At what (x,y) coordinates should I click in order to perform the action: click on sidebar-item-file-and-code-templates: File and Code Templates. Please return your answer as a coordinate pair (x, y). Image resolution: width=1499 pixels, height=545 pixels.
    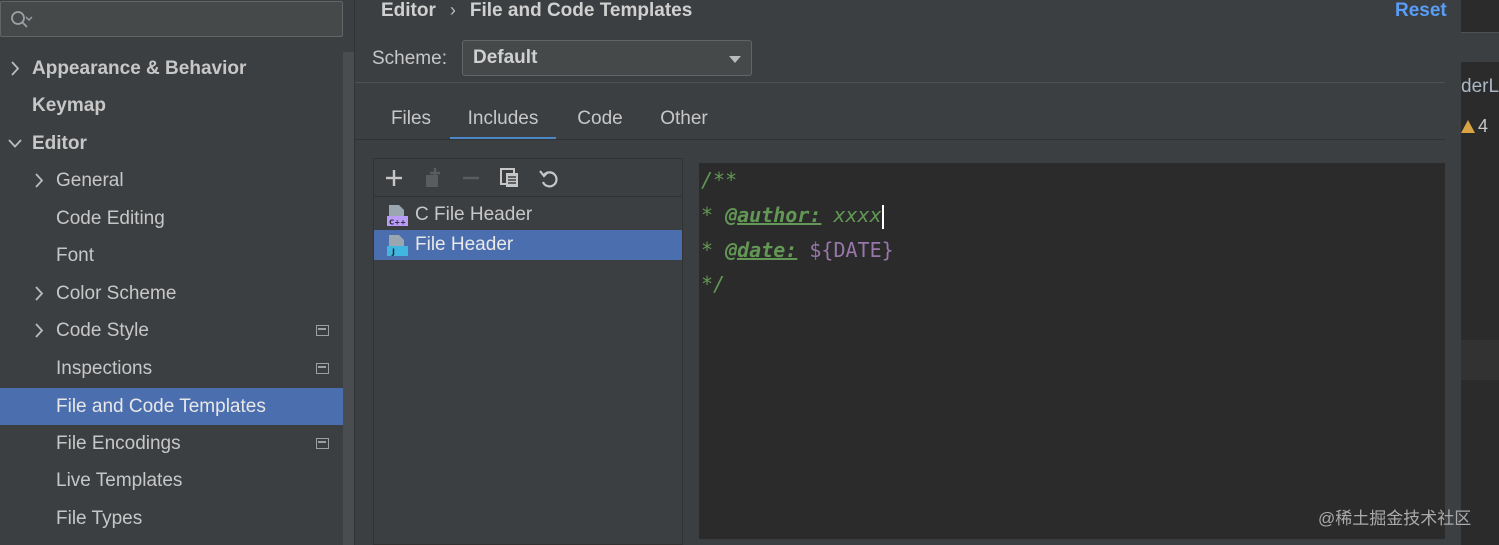
    Looking at the image, I should click on (177, 406).